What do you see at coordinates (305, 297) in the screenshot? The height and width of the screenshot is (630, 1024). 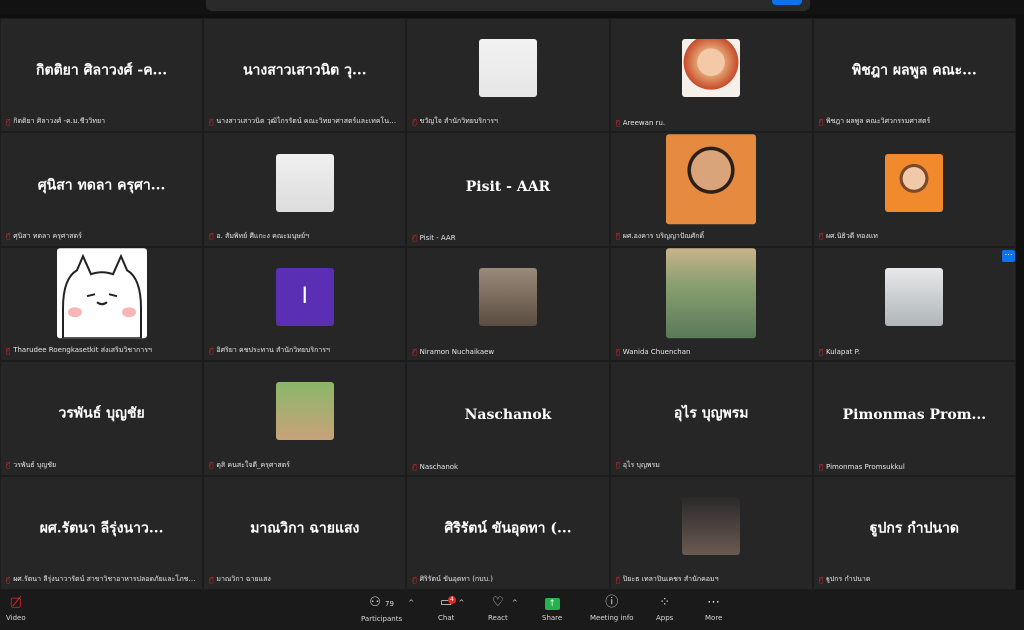 I see `avatar-initial: I` at bounding box center [305, 297].